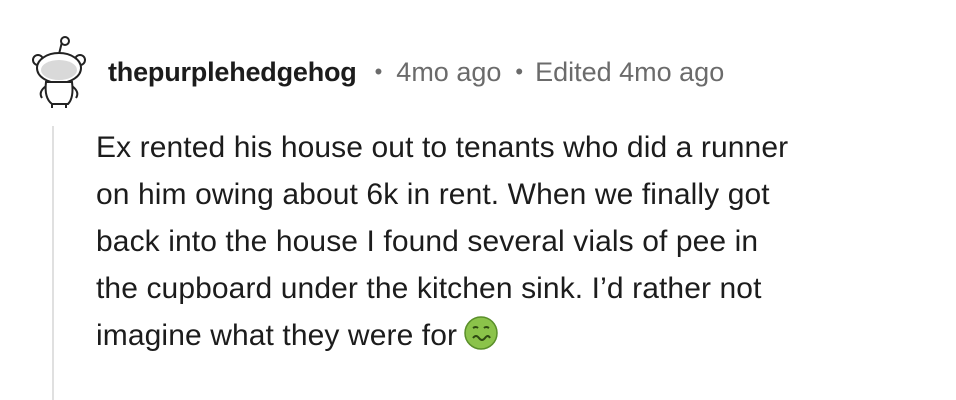 This screenshot has width=956, height=400. What do you see at coordinates (630, 71) in the screenshot?
I see `edited-timestamp: Edited 4mo ago` at bounding box center [630, 71].